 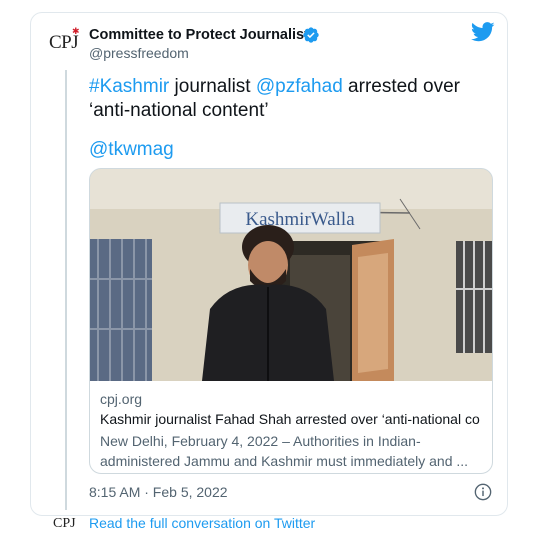 I want to click on author-name: Committee to Protect Journalists, so click(x=203, y=35).